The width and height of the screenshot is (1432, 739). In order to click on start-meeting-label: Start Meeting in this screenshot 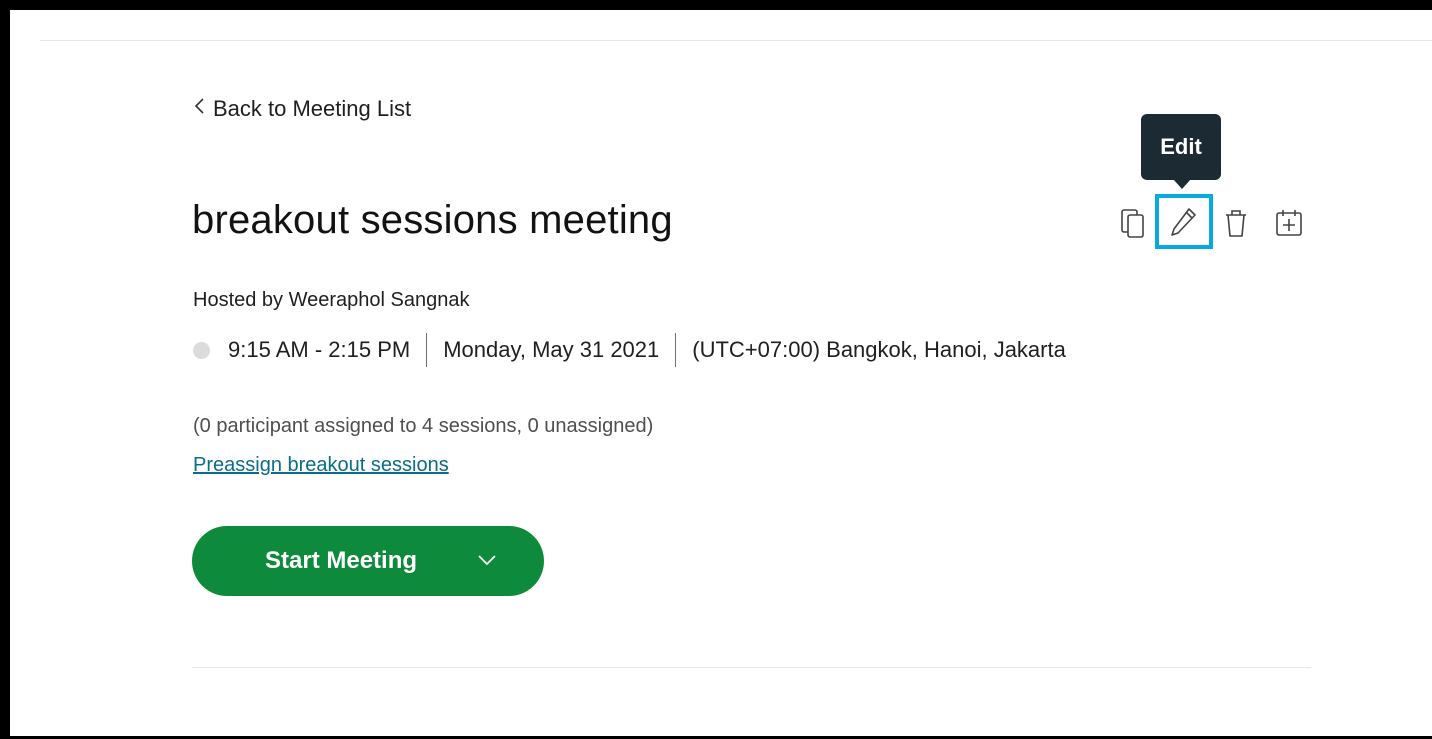, I will do `click(341, 560)`.